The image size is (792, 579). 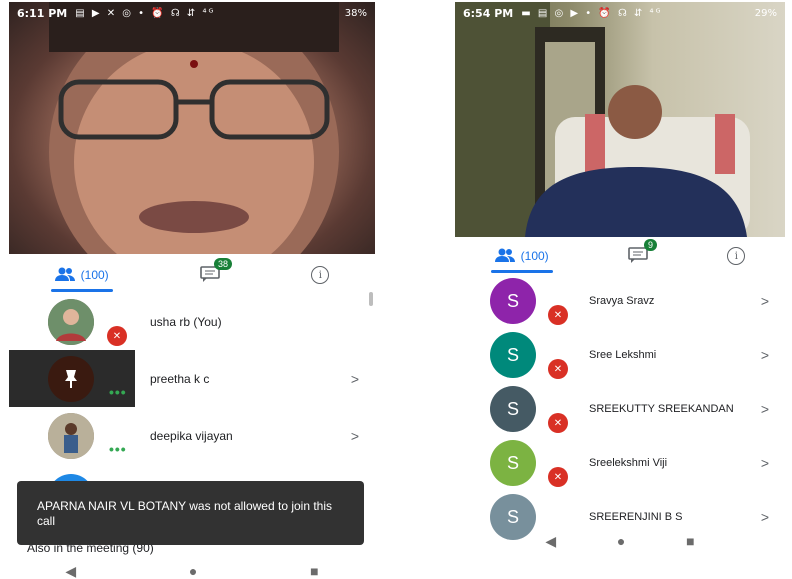 What do you see at coordinates (192, 274) in the screenshot?
I see `meeting-tabs: (100) 38 i` at bounding box center [192, 274].